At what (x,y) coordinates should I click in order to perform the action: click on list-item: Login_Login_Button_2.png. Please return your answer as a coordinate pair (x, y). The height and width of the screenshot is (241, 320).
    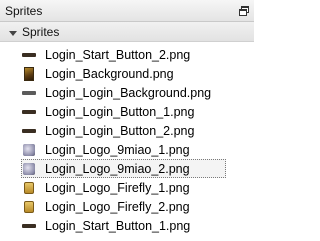
    Looking at the image, I should click on (108, 130).